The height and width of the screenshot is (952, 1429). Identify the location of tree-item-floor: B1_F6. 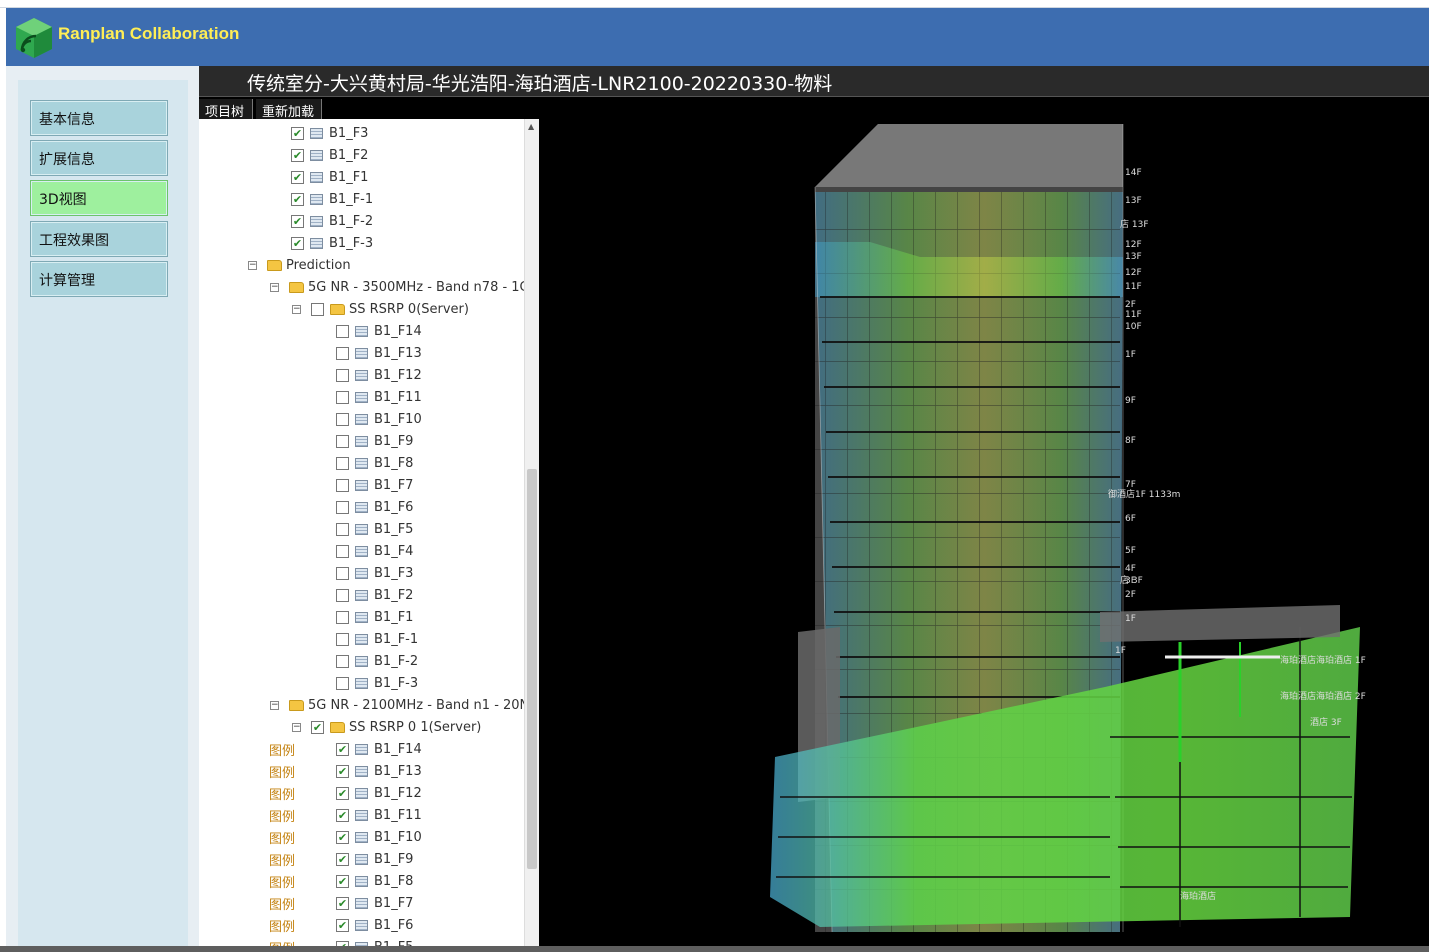
(374, 507).